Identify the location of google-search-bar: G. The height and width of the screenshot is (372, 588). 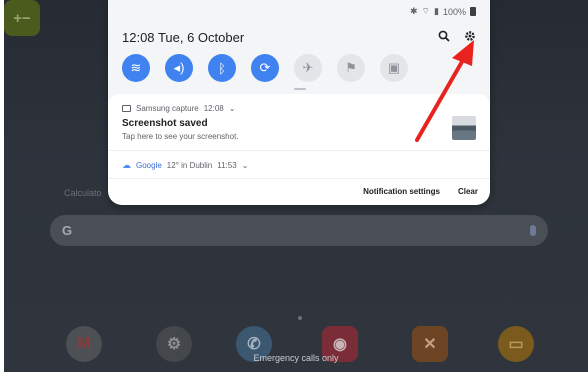
(299, 230).